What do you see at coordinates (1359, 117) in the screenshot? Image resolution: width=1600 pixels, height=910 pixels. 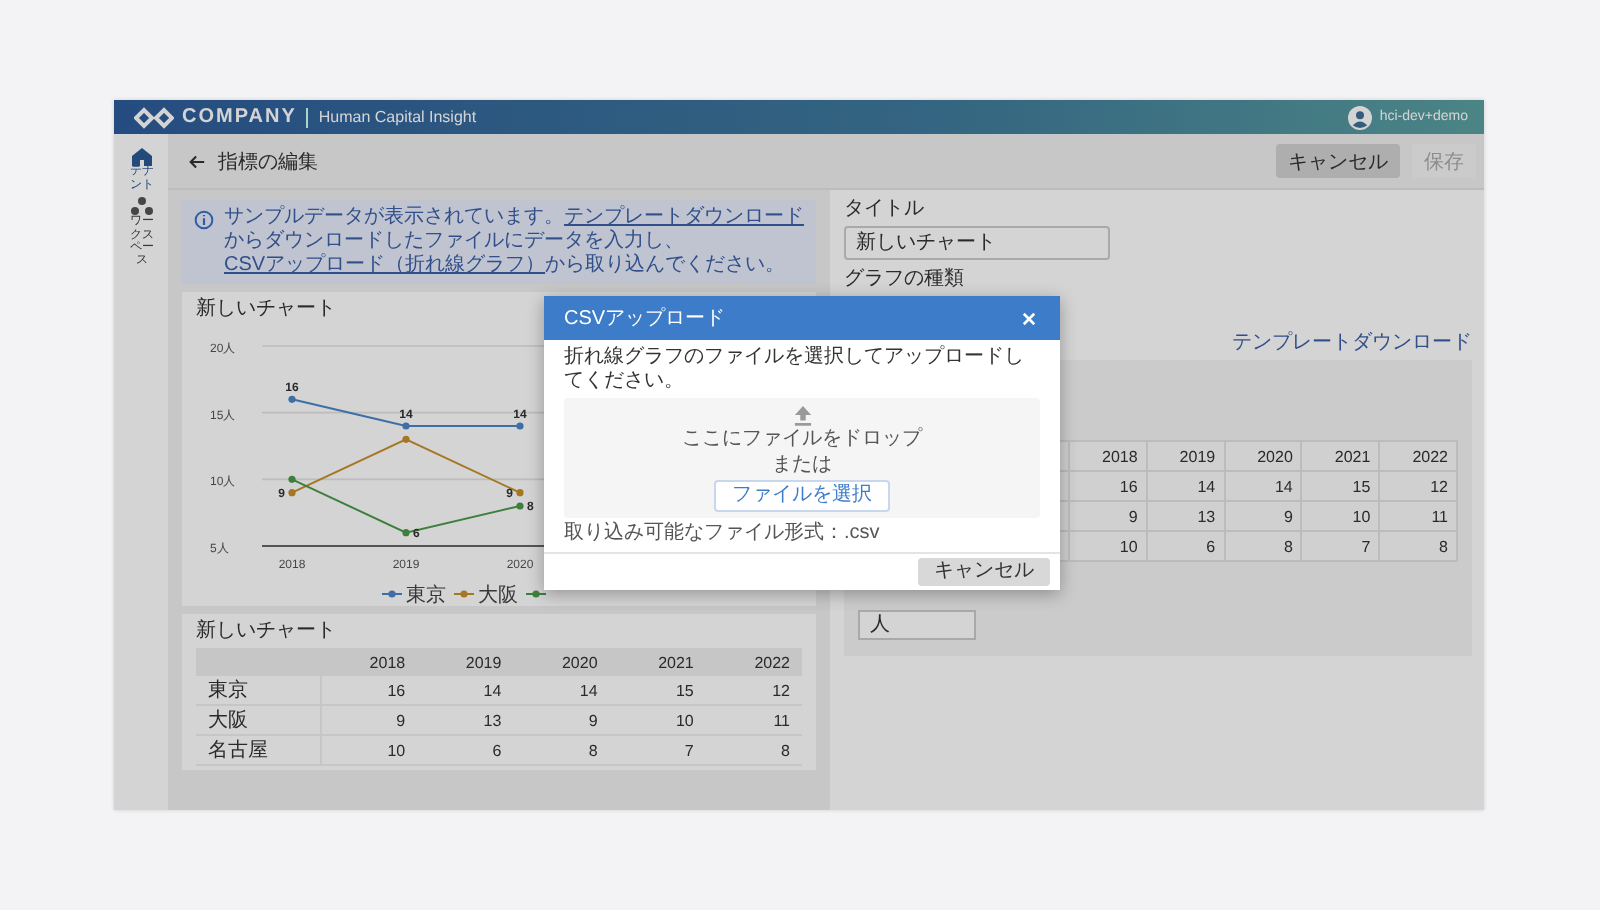 I see `user-avatar-icon` at bounding box center [1359, 117].